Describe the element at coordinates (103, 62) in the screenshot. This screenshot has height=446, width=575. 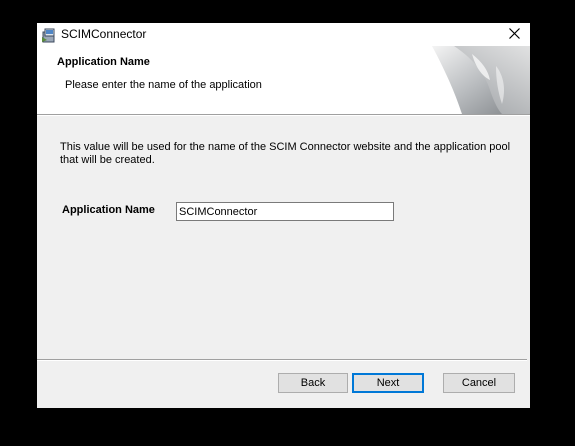
I see `banner-title: Application Name` at that location.